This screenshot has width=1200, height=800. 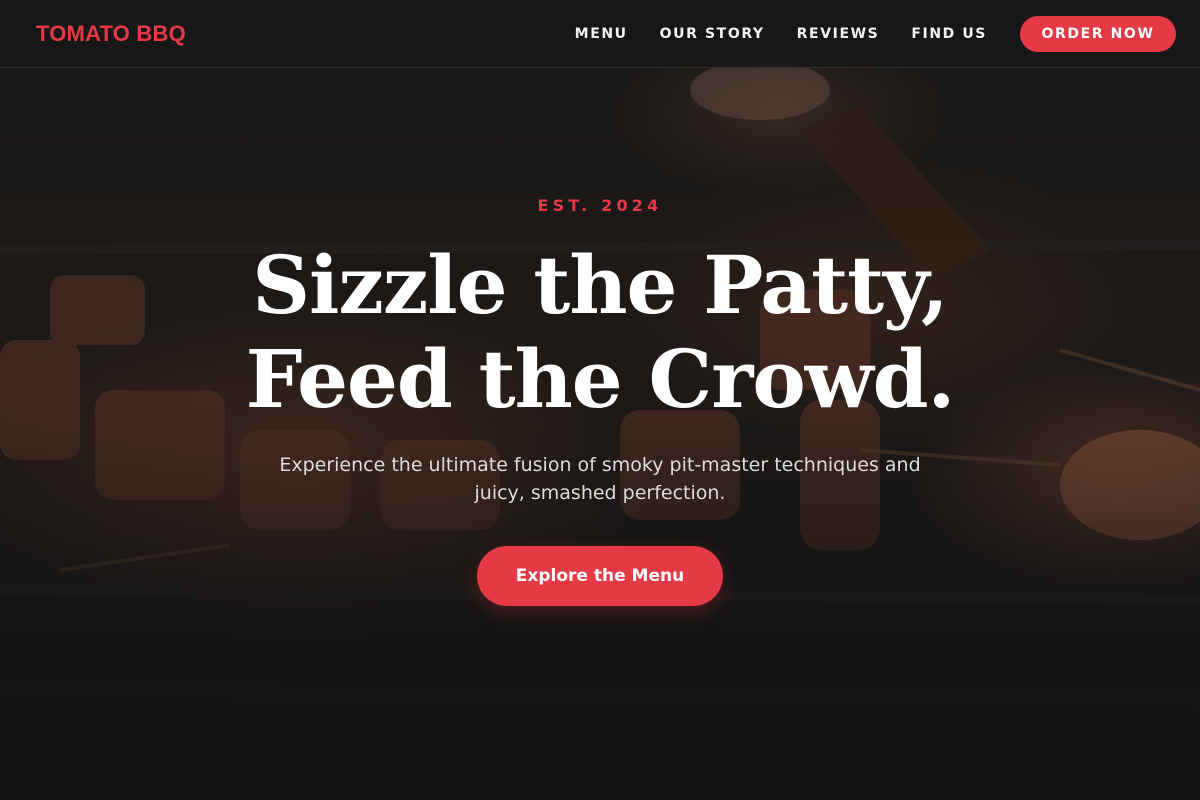 I want to click on hero-headline-line-2: Feed the Crowd., so click(x=600, y=379).